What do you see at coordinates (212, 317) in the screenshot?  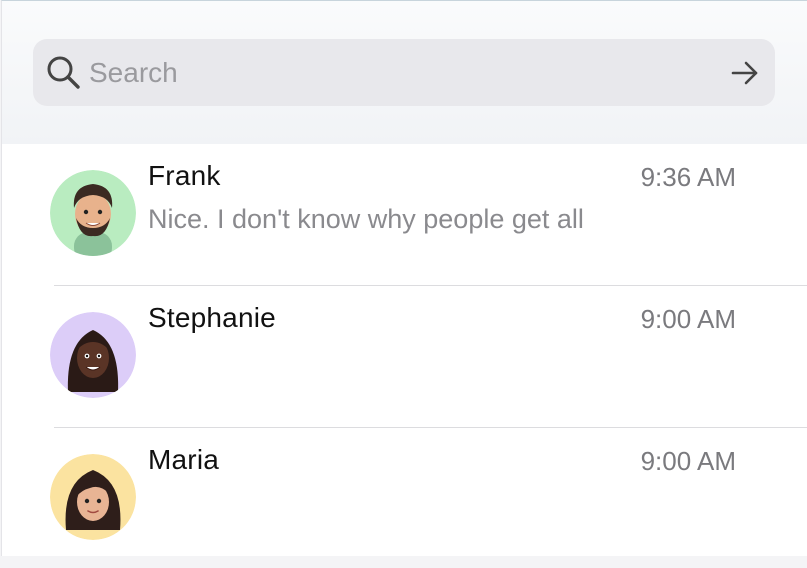 I see `contact-name: Stephanie` at bounding box center [212, 317].